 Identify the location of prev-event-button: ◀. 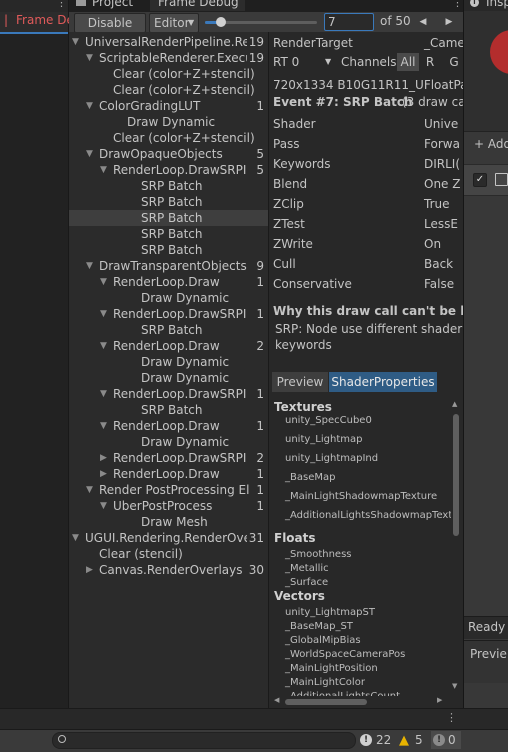
(423, 22).